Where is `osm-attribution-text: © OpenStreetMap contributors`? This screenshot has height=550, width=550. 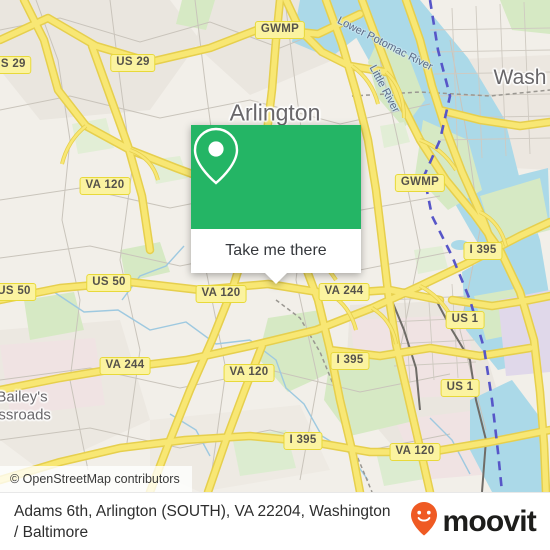 osm-attribution-text: © OpenStreetMap contributors is located at coordinates (95, 479).